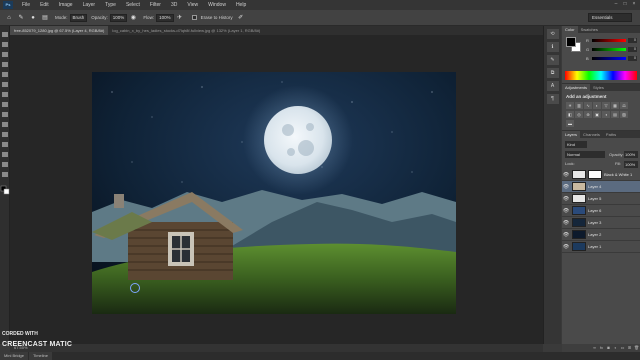 The height and width of the screenshot is (360, 640). Describe the element at coordinates (589, 29) in the screenshot. I see `tab-swatches: Swatches` at that location.